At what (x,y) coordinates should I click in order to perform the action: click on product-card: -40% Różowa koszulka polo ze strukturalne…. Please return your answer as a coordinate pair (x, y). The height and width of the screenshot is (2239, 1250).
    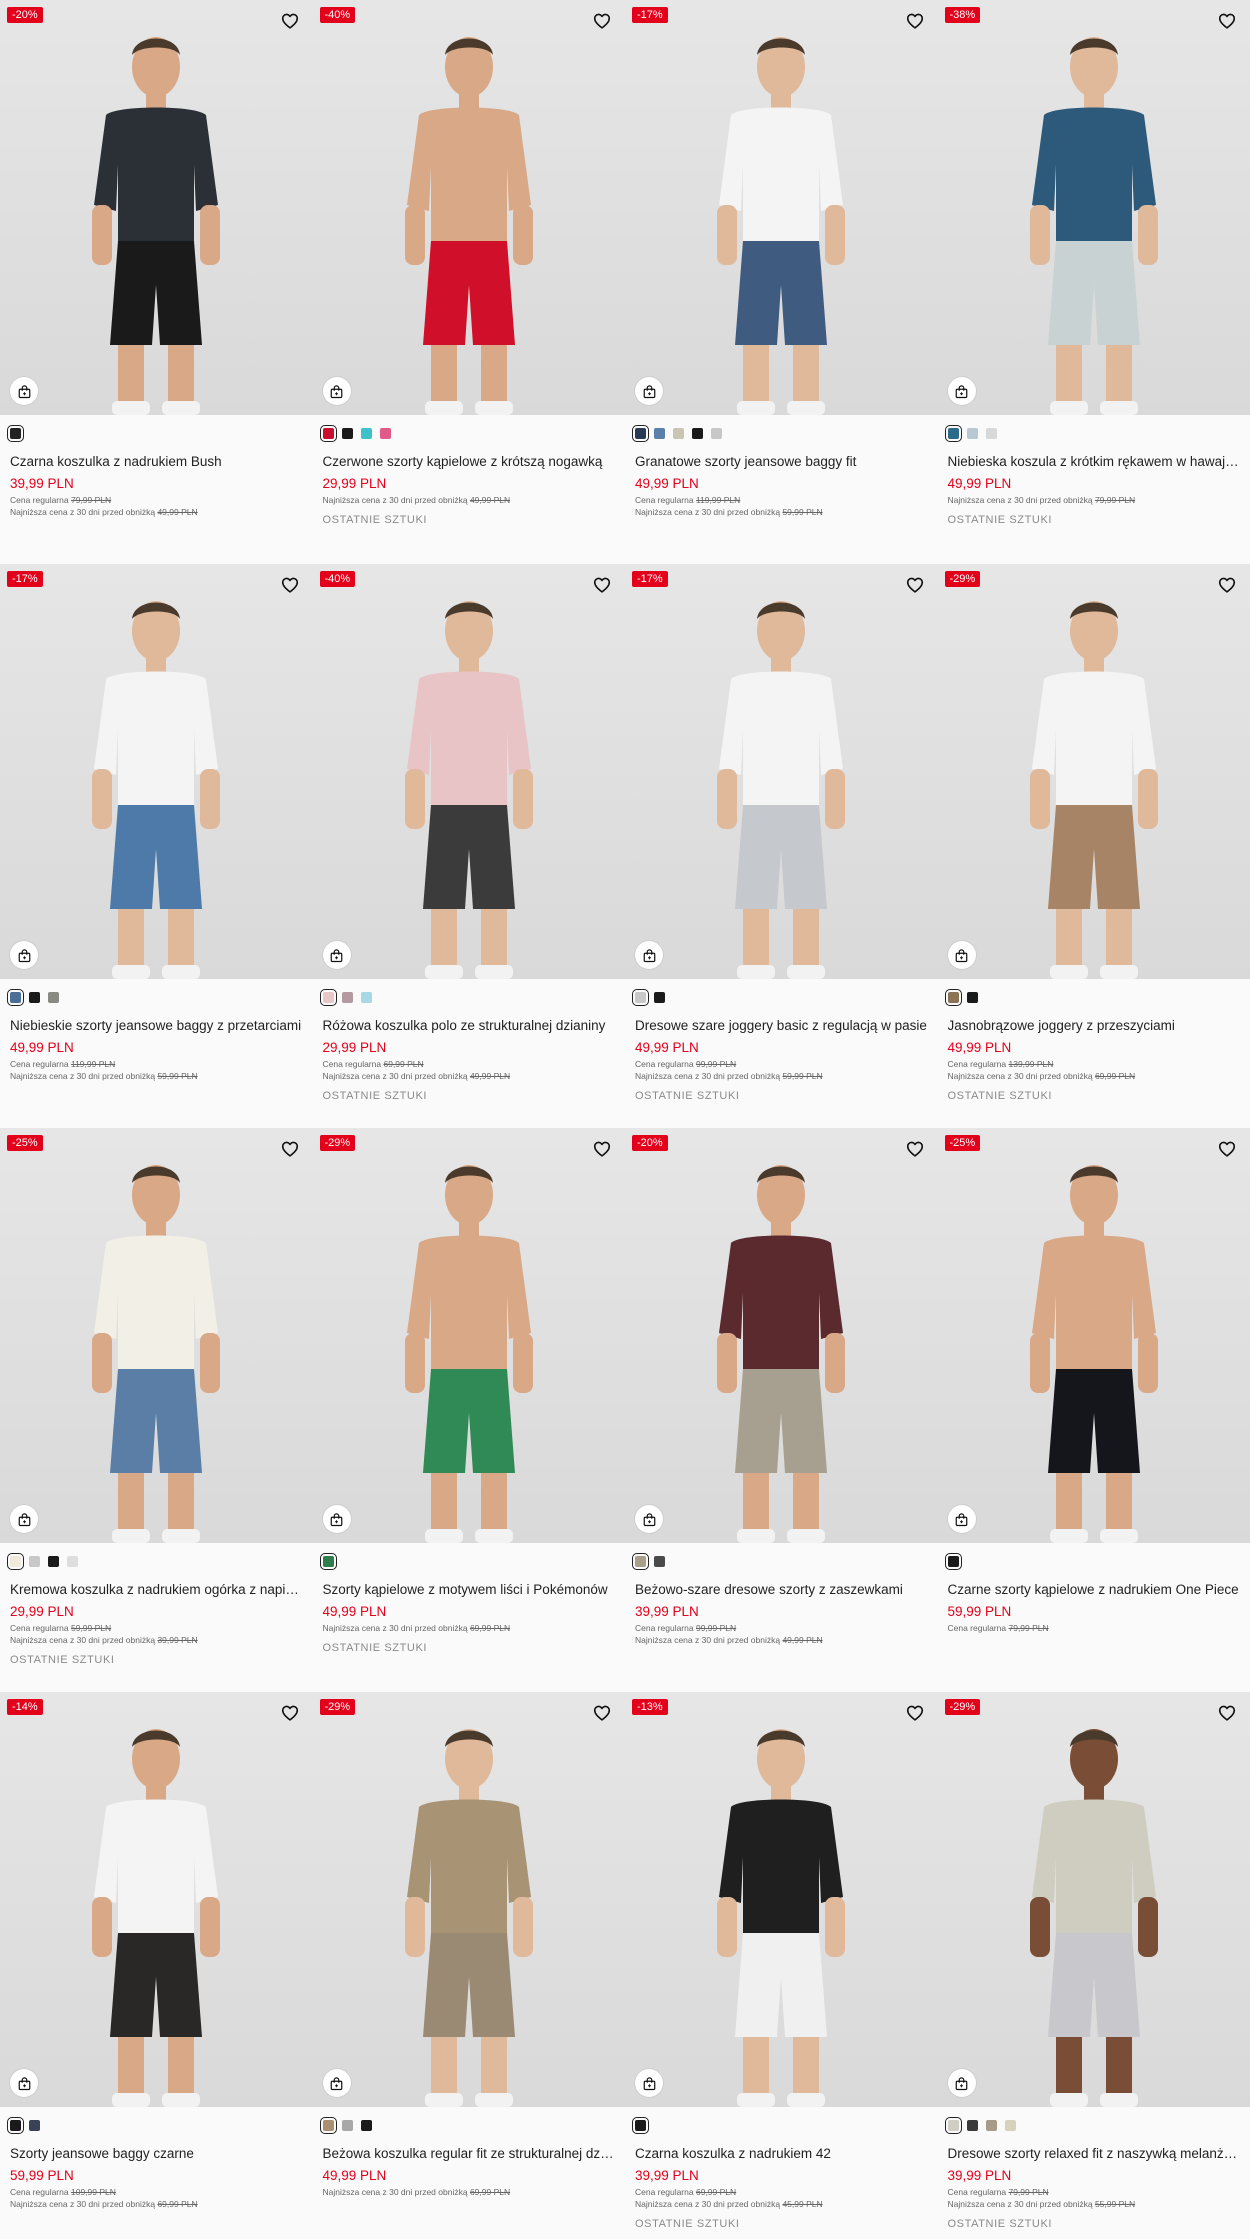
    Looking at the image, I should click on (468, 846).